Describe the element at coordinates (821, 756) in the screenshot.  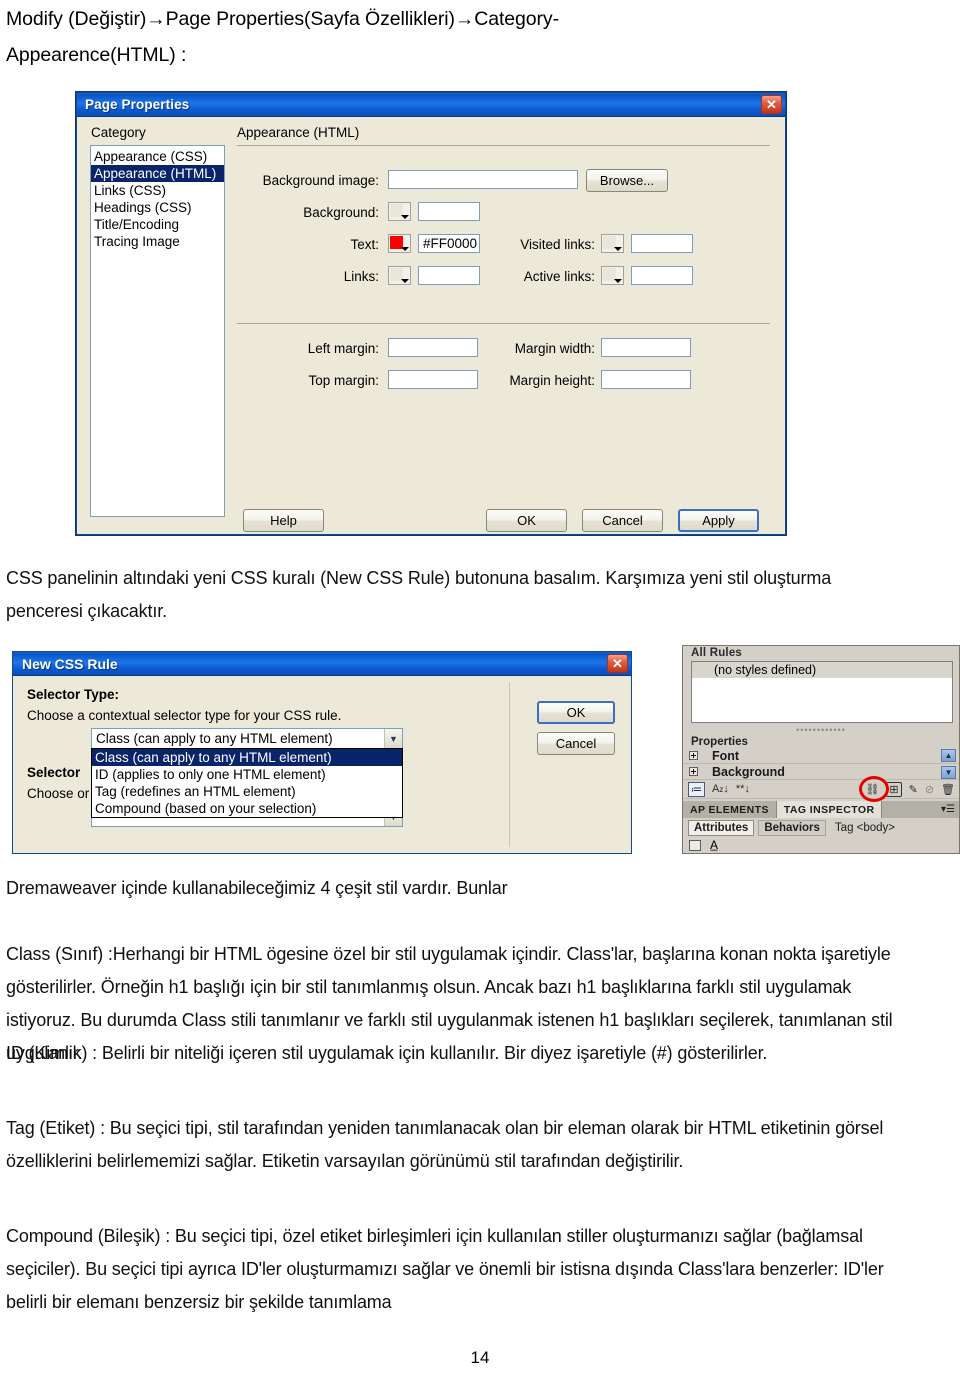
I see `property-row-font: Font` at that location.